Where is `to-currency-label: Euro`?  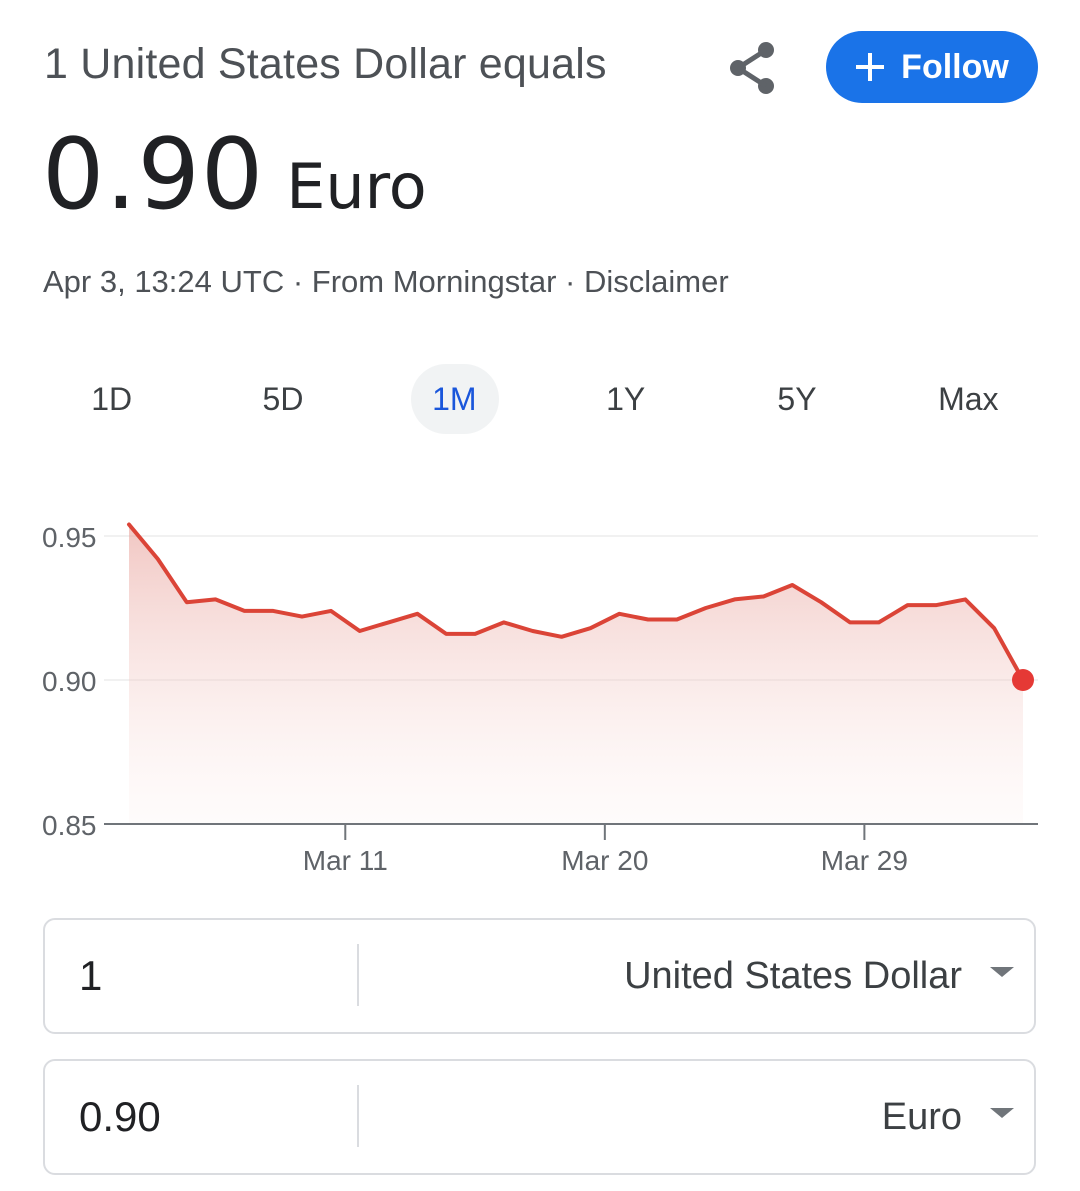
to-currency-label: Euro is located at coordinates (921, 1116).